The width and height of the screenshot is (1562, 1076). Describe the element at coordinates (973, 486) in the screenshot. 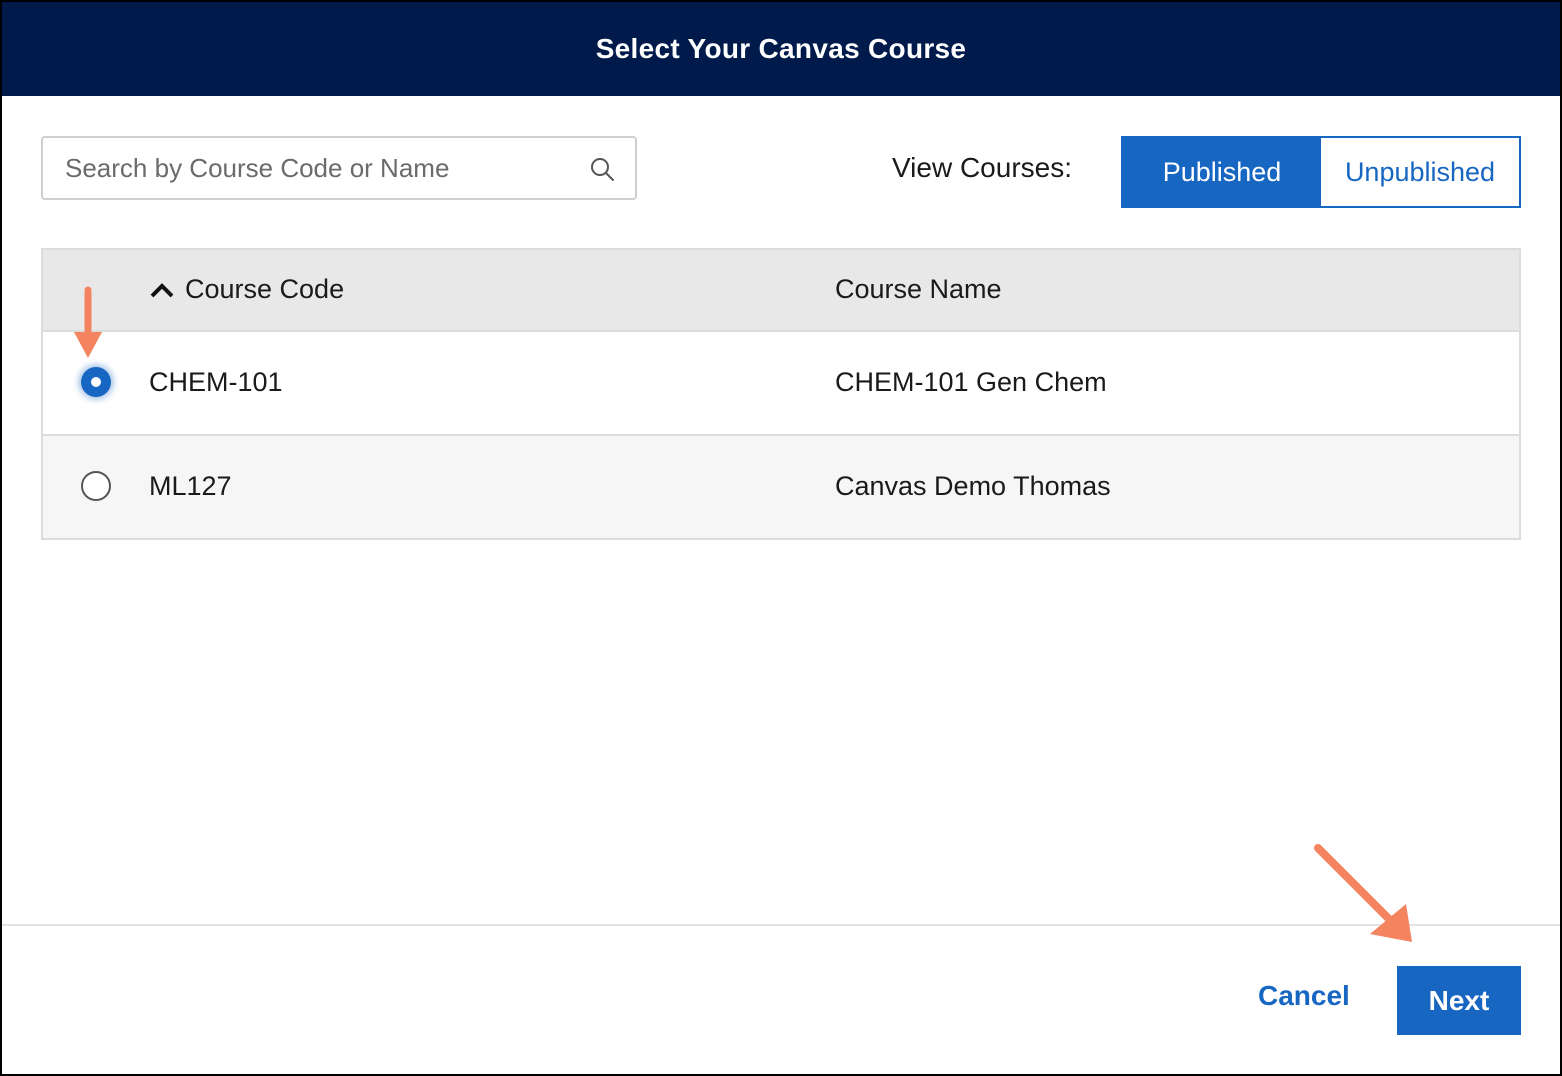

I see `course-name-cell: Canvas Demo Thomas` at that location.